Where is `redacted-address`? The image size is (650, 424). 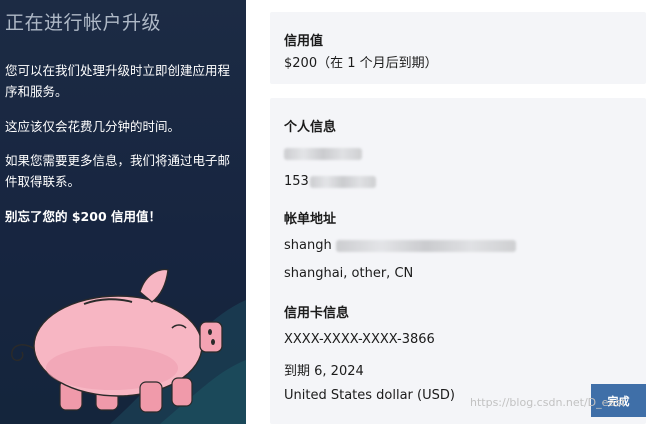 redacted-address is located at coordinates (426, 246).